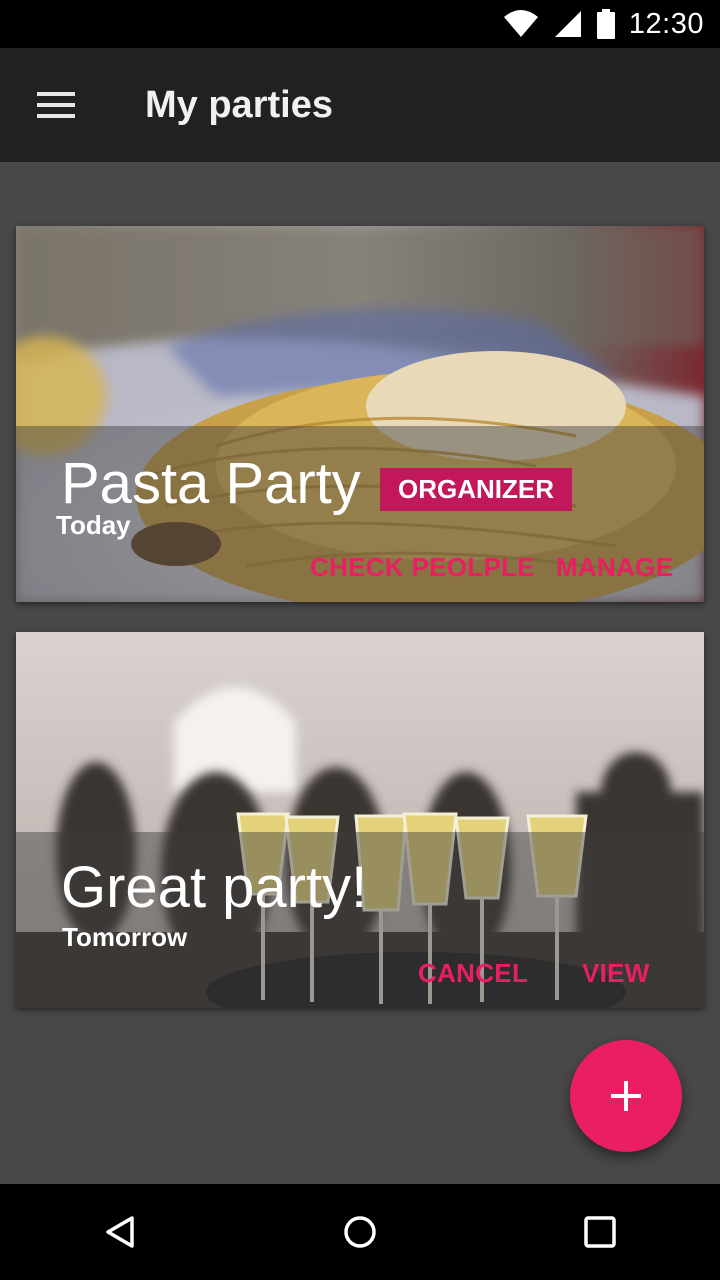  I want to click on organizer-badge: ORGANIZER, so click(476, 489).